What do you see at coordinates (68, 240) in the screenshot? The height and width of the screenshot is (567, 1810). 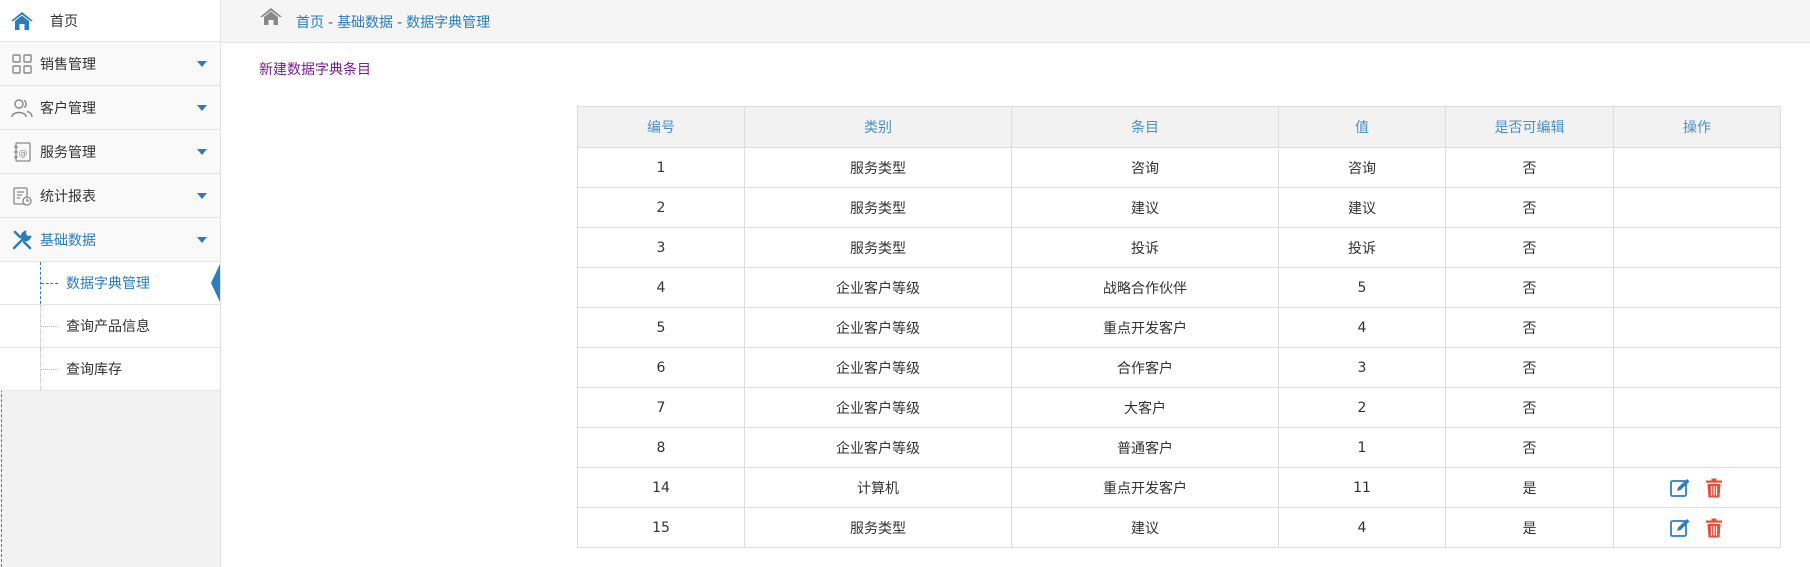 I see `sidebar-item-label: 基础数据` at bounding box center [68, 240].